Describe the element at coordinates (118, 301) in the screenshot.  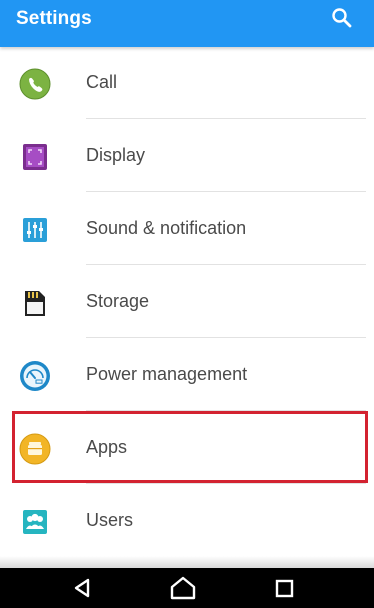
I see `settings-item-label: Storage` at that location.